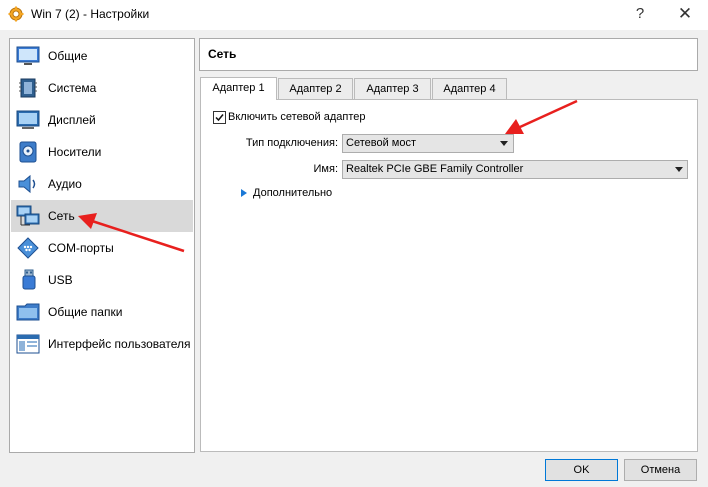 This screenshot has height=487, width=708. I want to click on sidebar-item-serial-ports: COM-порты, so click(102, 248).